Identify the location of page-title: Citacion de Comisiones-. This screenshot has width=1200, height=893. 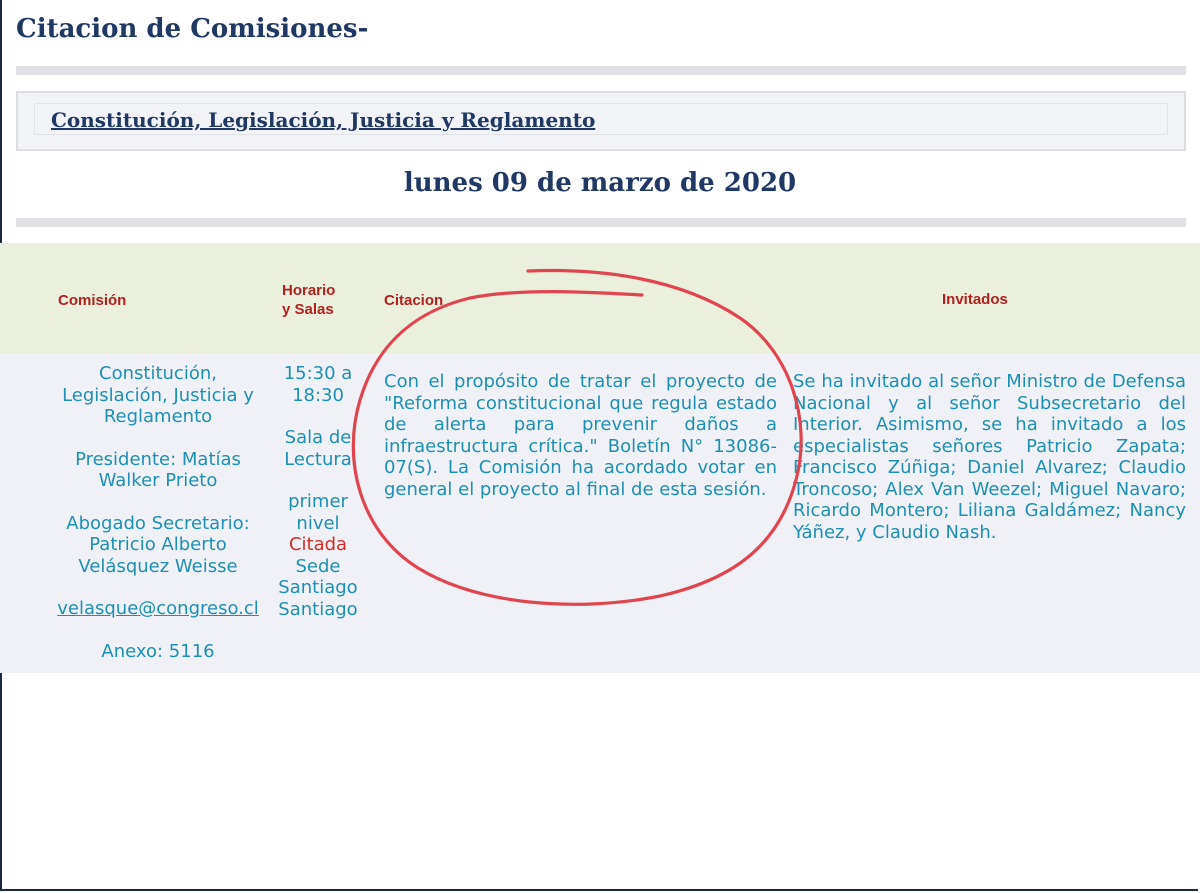
(192, 29).